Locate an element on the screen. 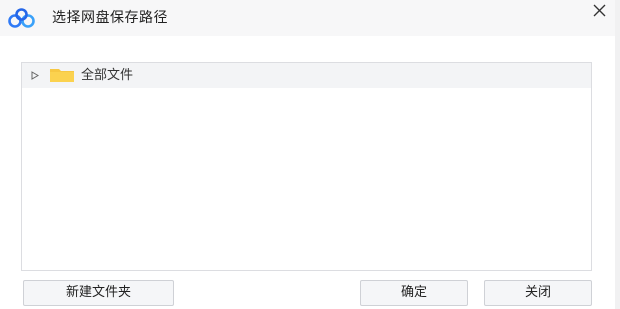 This screenshot has width=620, height=309. baidu-netdisk-cloud-logo-icon is located at coordinates (21, 18).